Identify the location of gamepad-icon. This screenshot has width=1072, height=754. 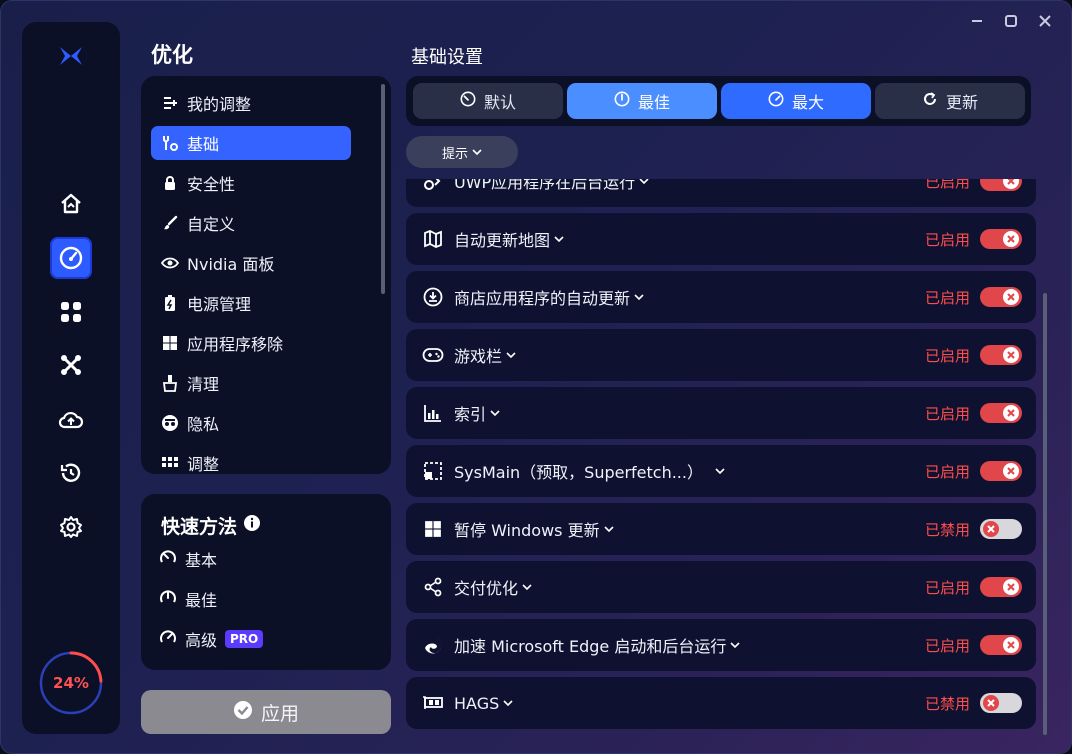
(433, 355).